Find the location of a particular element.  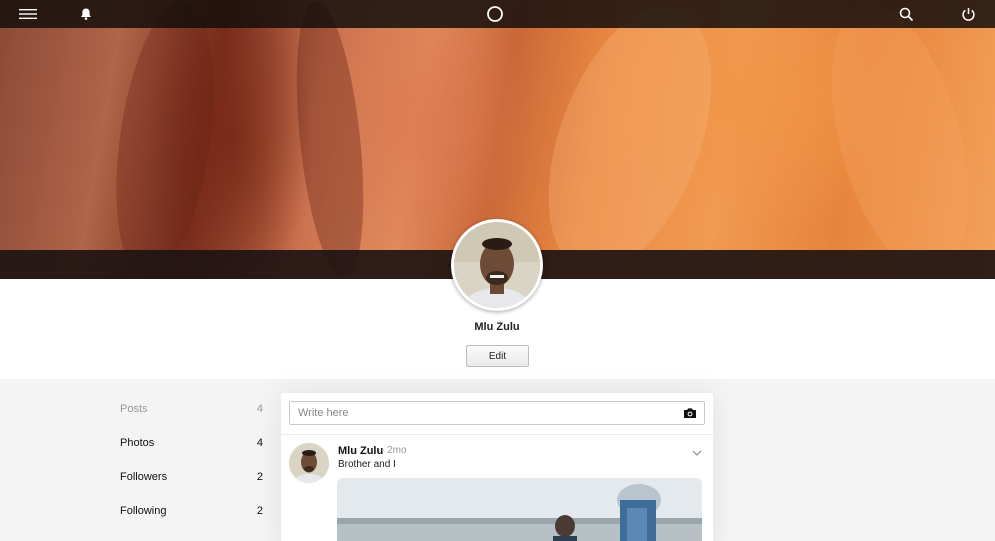

chevron-down-icon is located at coordinates (697, 450).